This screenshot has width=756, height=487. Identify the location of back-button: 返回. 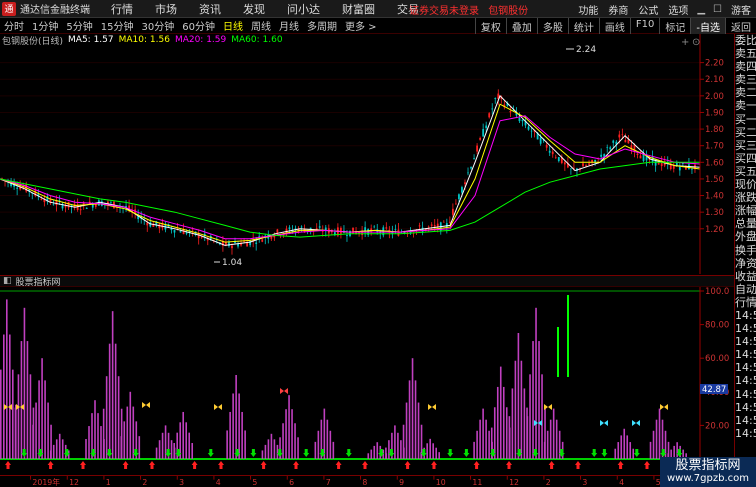
(740, 26).